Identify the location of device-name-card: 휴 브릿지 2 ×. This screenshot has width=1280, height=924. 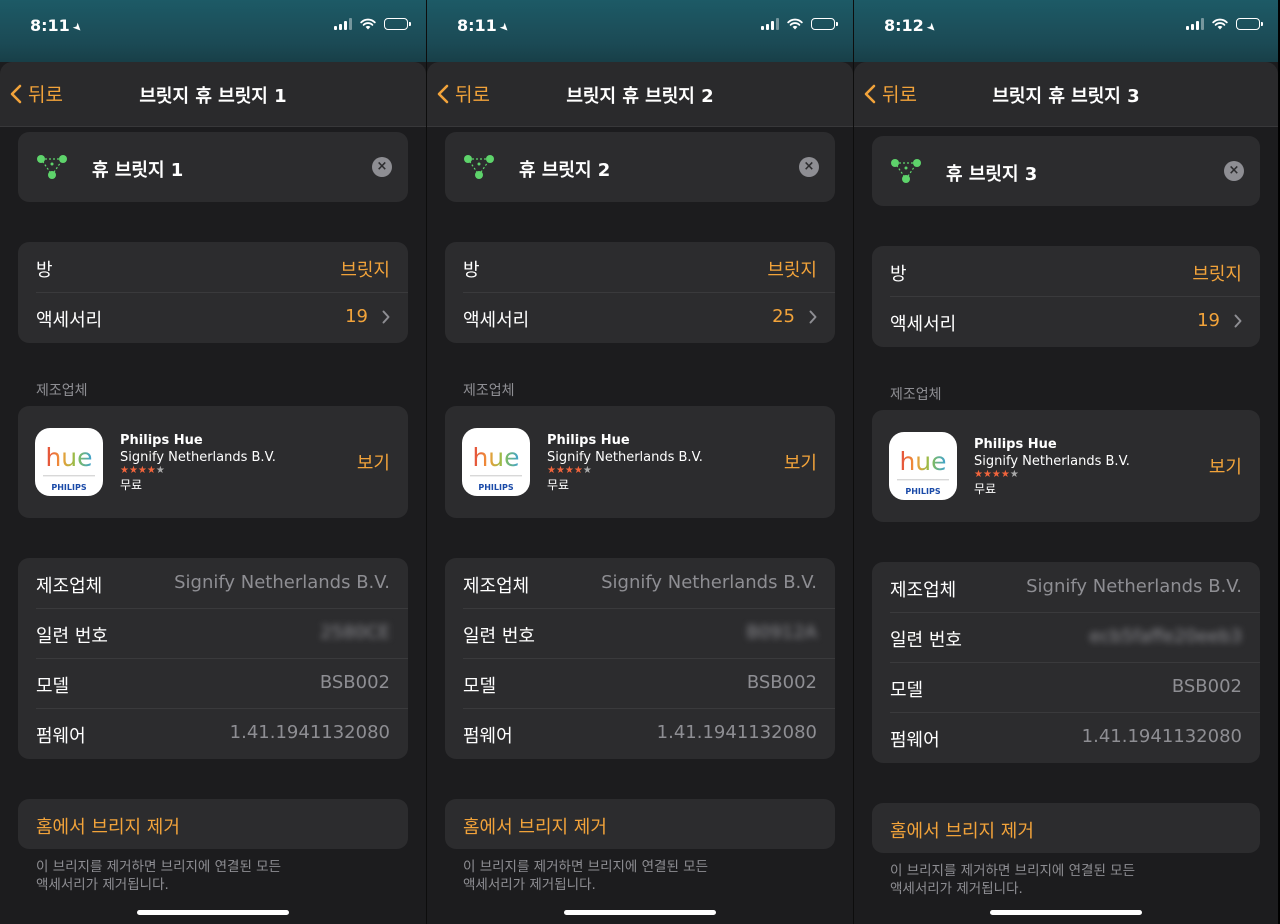
(640, 167).